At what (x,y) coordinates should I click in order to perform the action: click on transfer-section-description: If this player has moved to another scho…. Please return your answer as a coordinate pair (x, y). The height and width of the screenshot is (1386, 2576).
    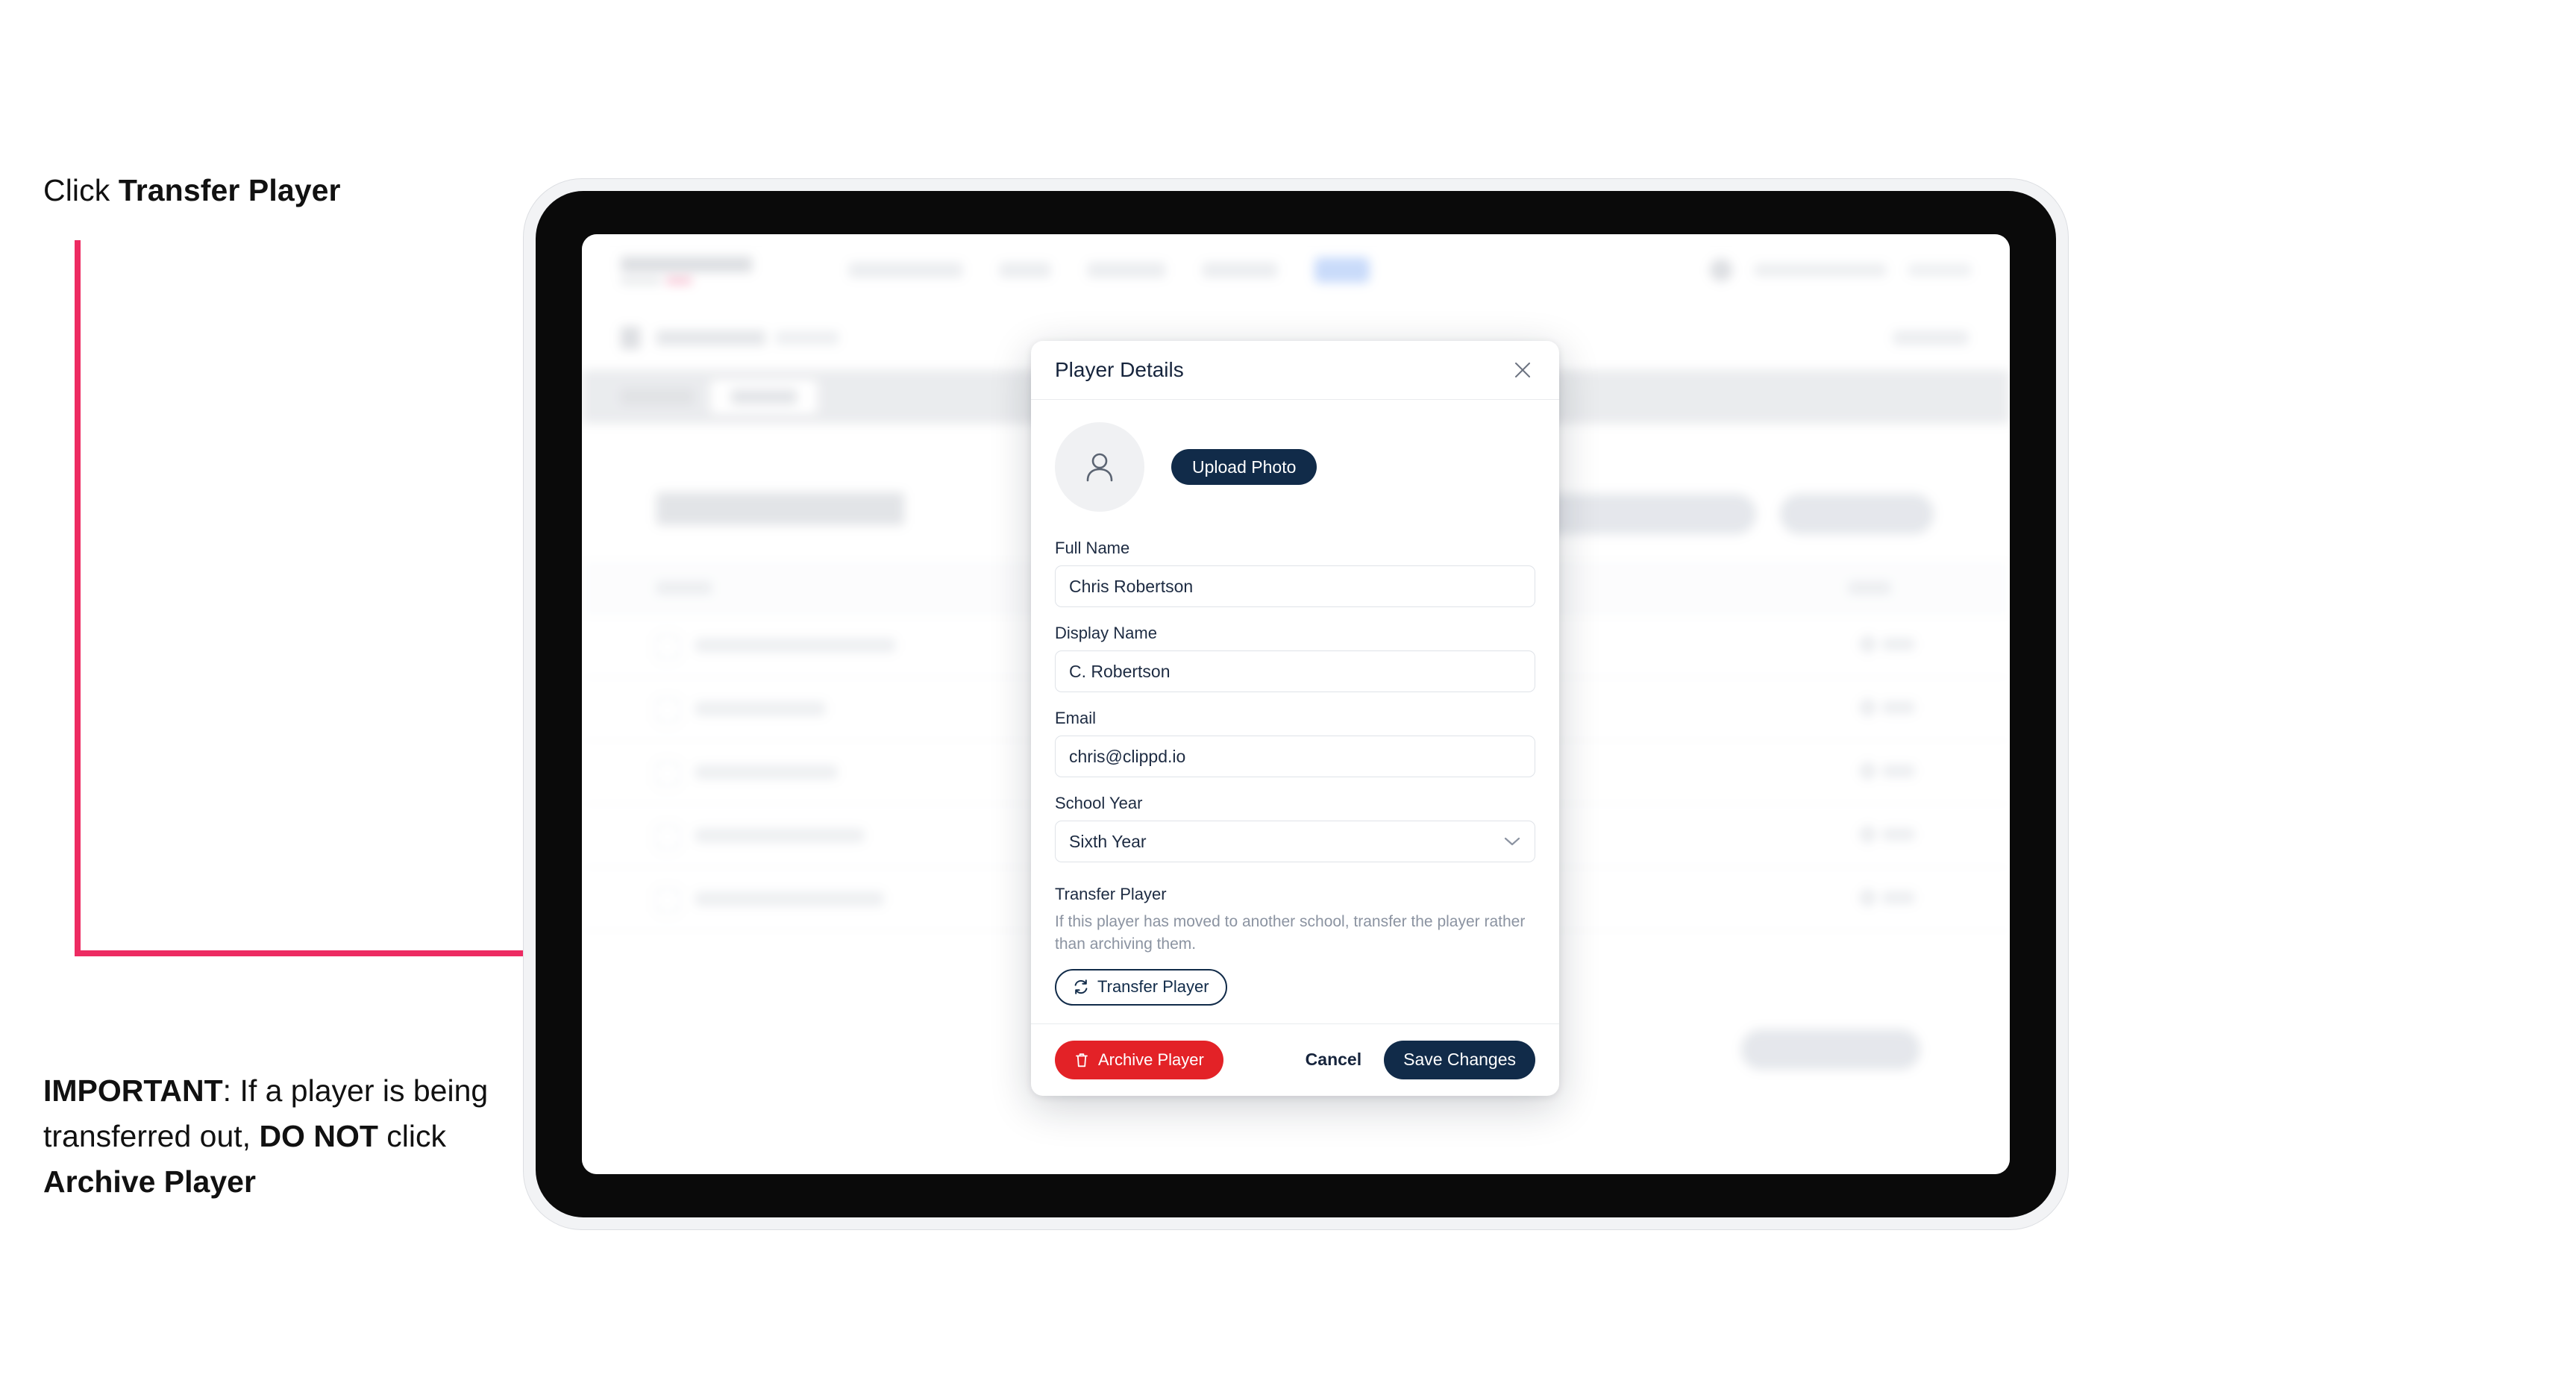
    Looking at the image, I should click on (1290, 933).